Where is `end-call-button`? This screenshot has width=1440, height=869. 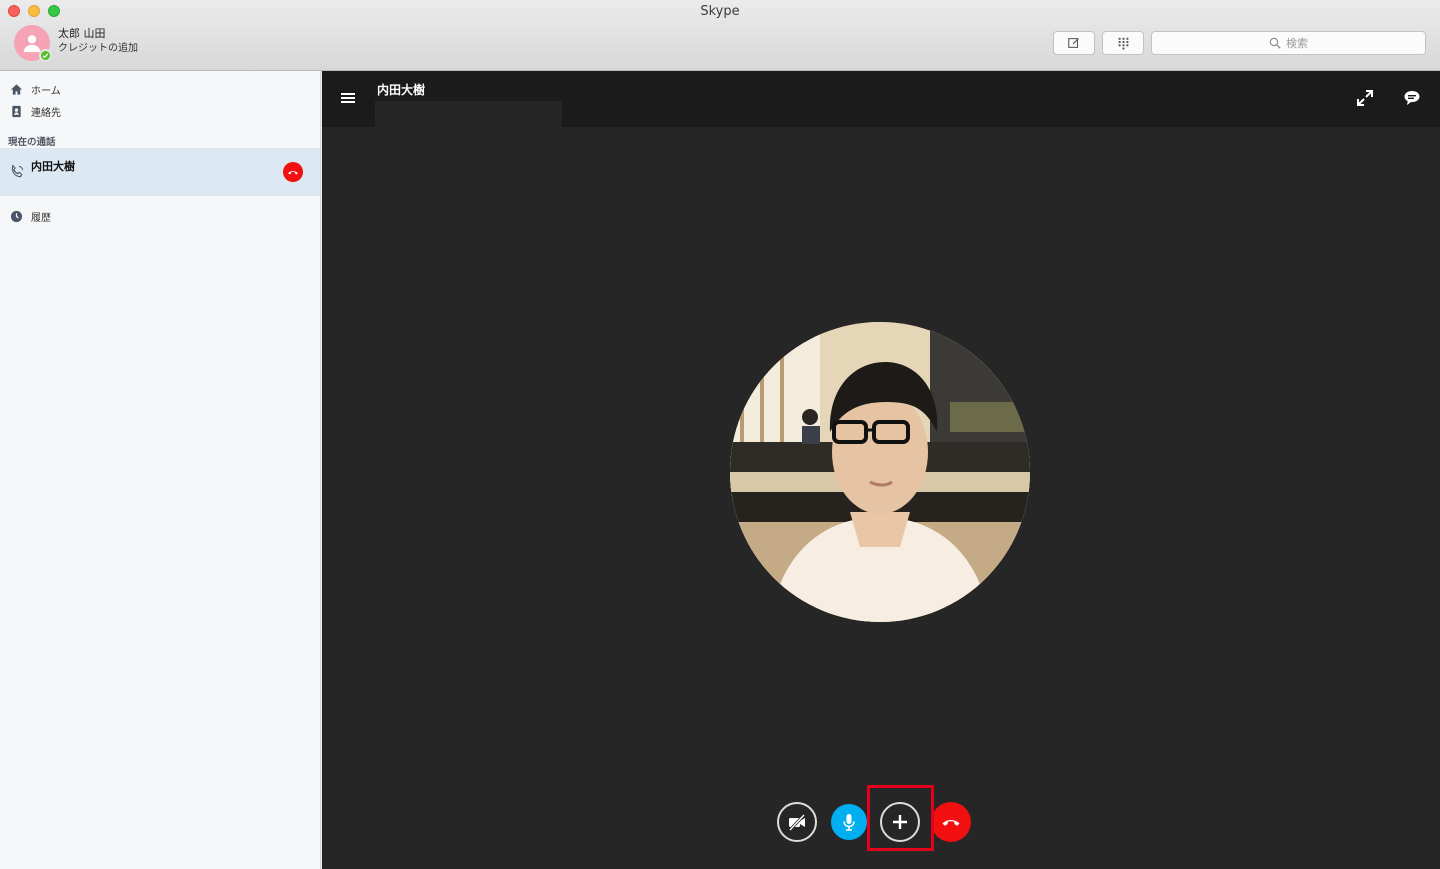
end-call-button is located at coordinates (951, 822).